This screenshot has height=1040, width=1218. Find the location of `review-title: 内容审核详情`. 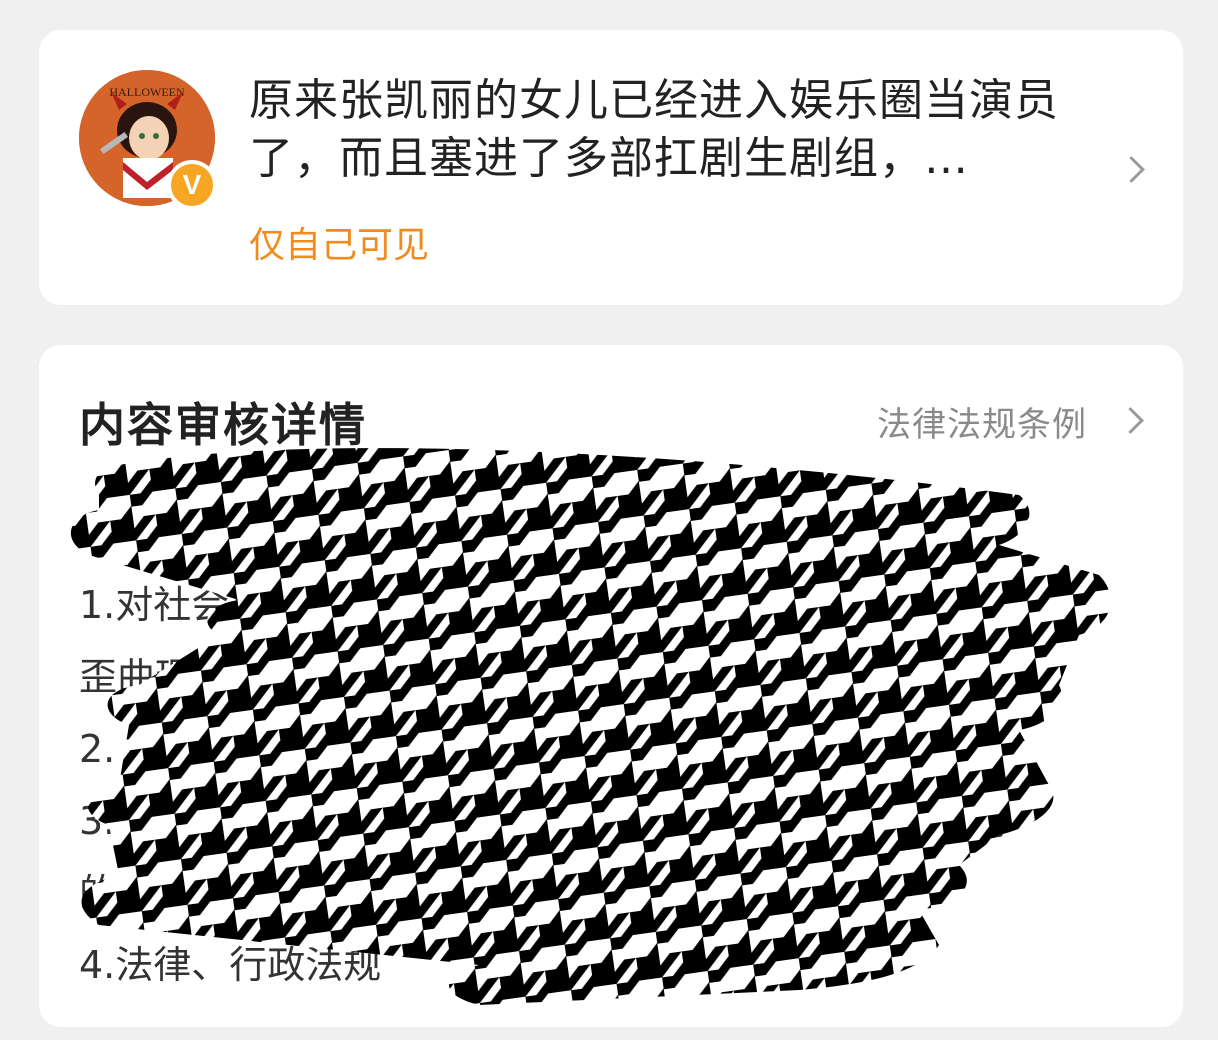

review-title: 内容审核详情 is located at coordinates (223, 425).